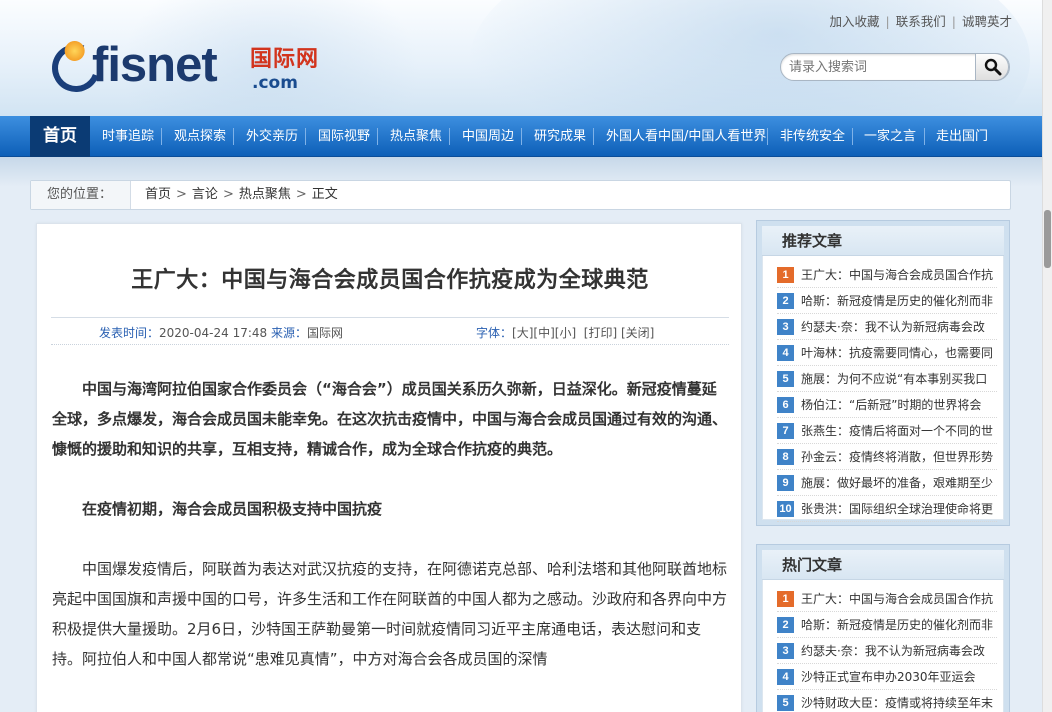 The height and width of the screenshot is (712, 1052). I want to click on nav-item-security: 非传统安全, so click(812, 136).